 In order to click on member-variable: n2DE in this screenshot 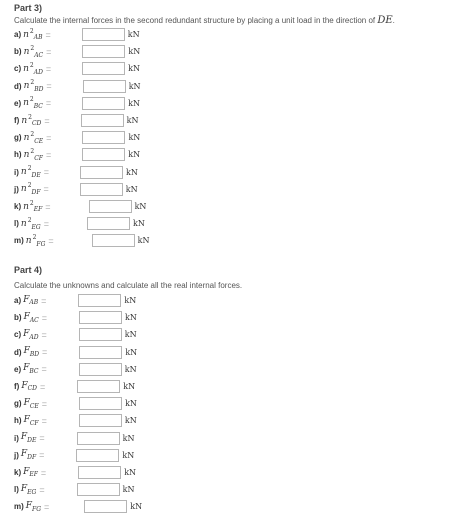, I will do `click(31, 172)`.